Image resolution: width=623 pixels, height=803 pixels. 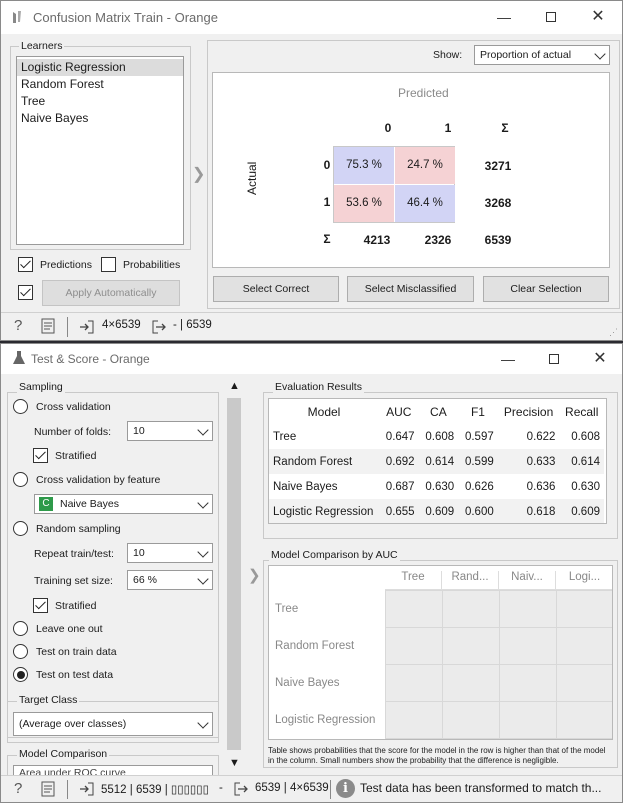 I want to click on column-header-recall: Recall, so click(x=581, y=411).